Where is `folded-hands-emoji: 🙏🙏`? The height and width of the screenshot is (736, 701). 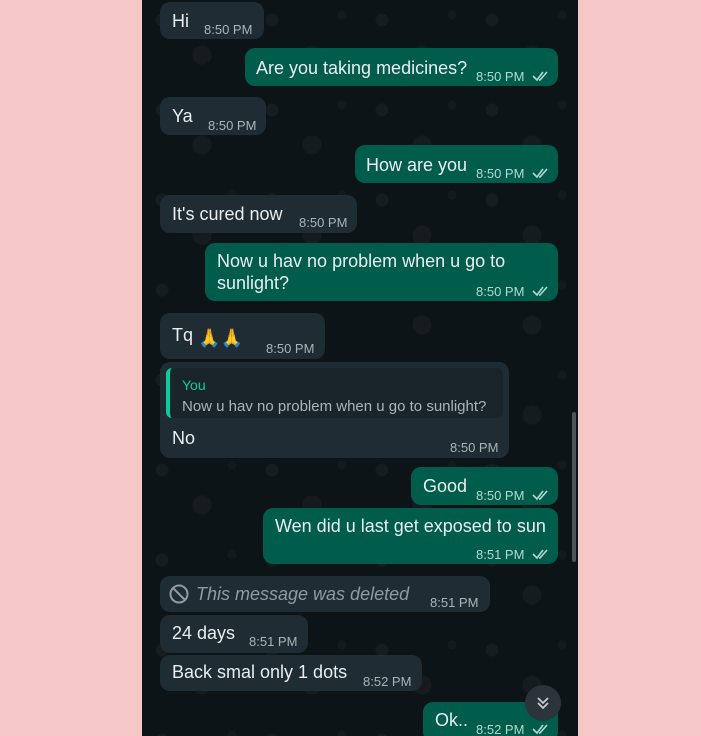
folded-hands-emoji: 🙏🙏 is located at coordinates (220, 338).